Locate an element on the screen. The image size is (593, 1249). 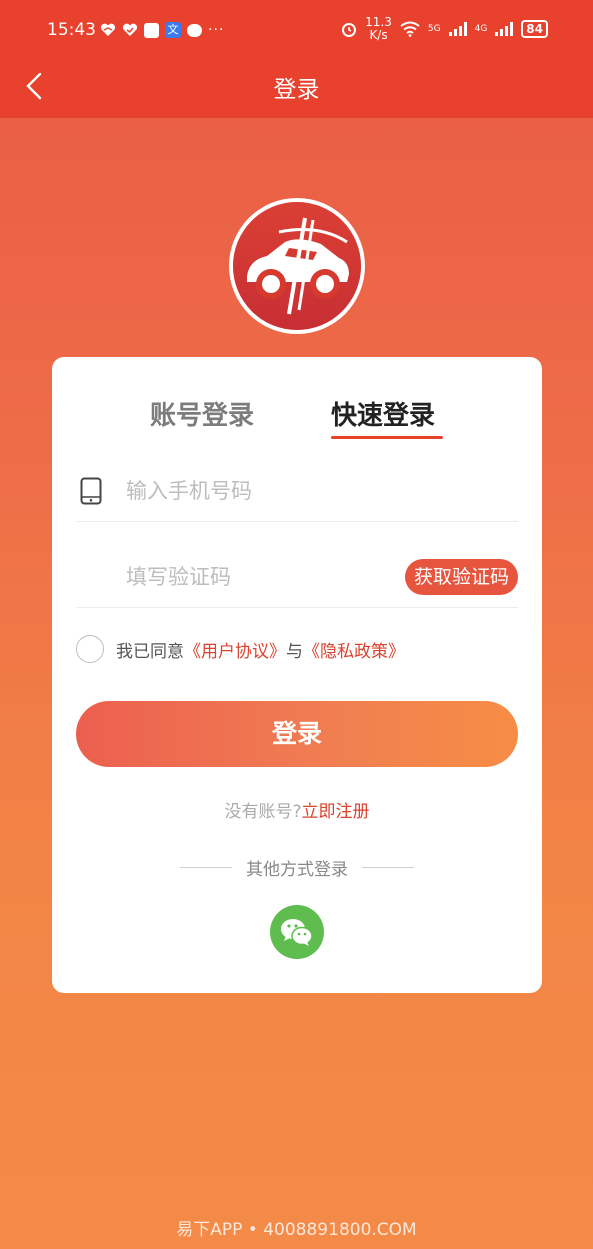
register-row: 没有账号?立即注册 is located at coordinates (297, 809).